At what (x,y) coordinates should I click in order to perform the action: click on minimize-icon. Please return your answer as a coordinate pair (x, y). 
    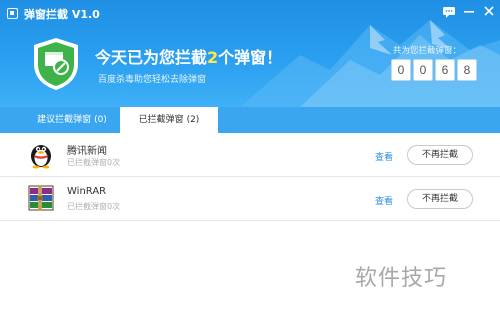
    Looking at the image, I should click on (469, 13).